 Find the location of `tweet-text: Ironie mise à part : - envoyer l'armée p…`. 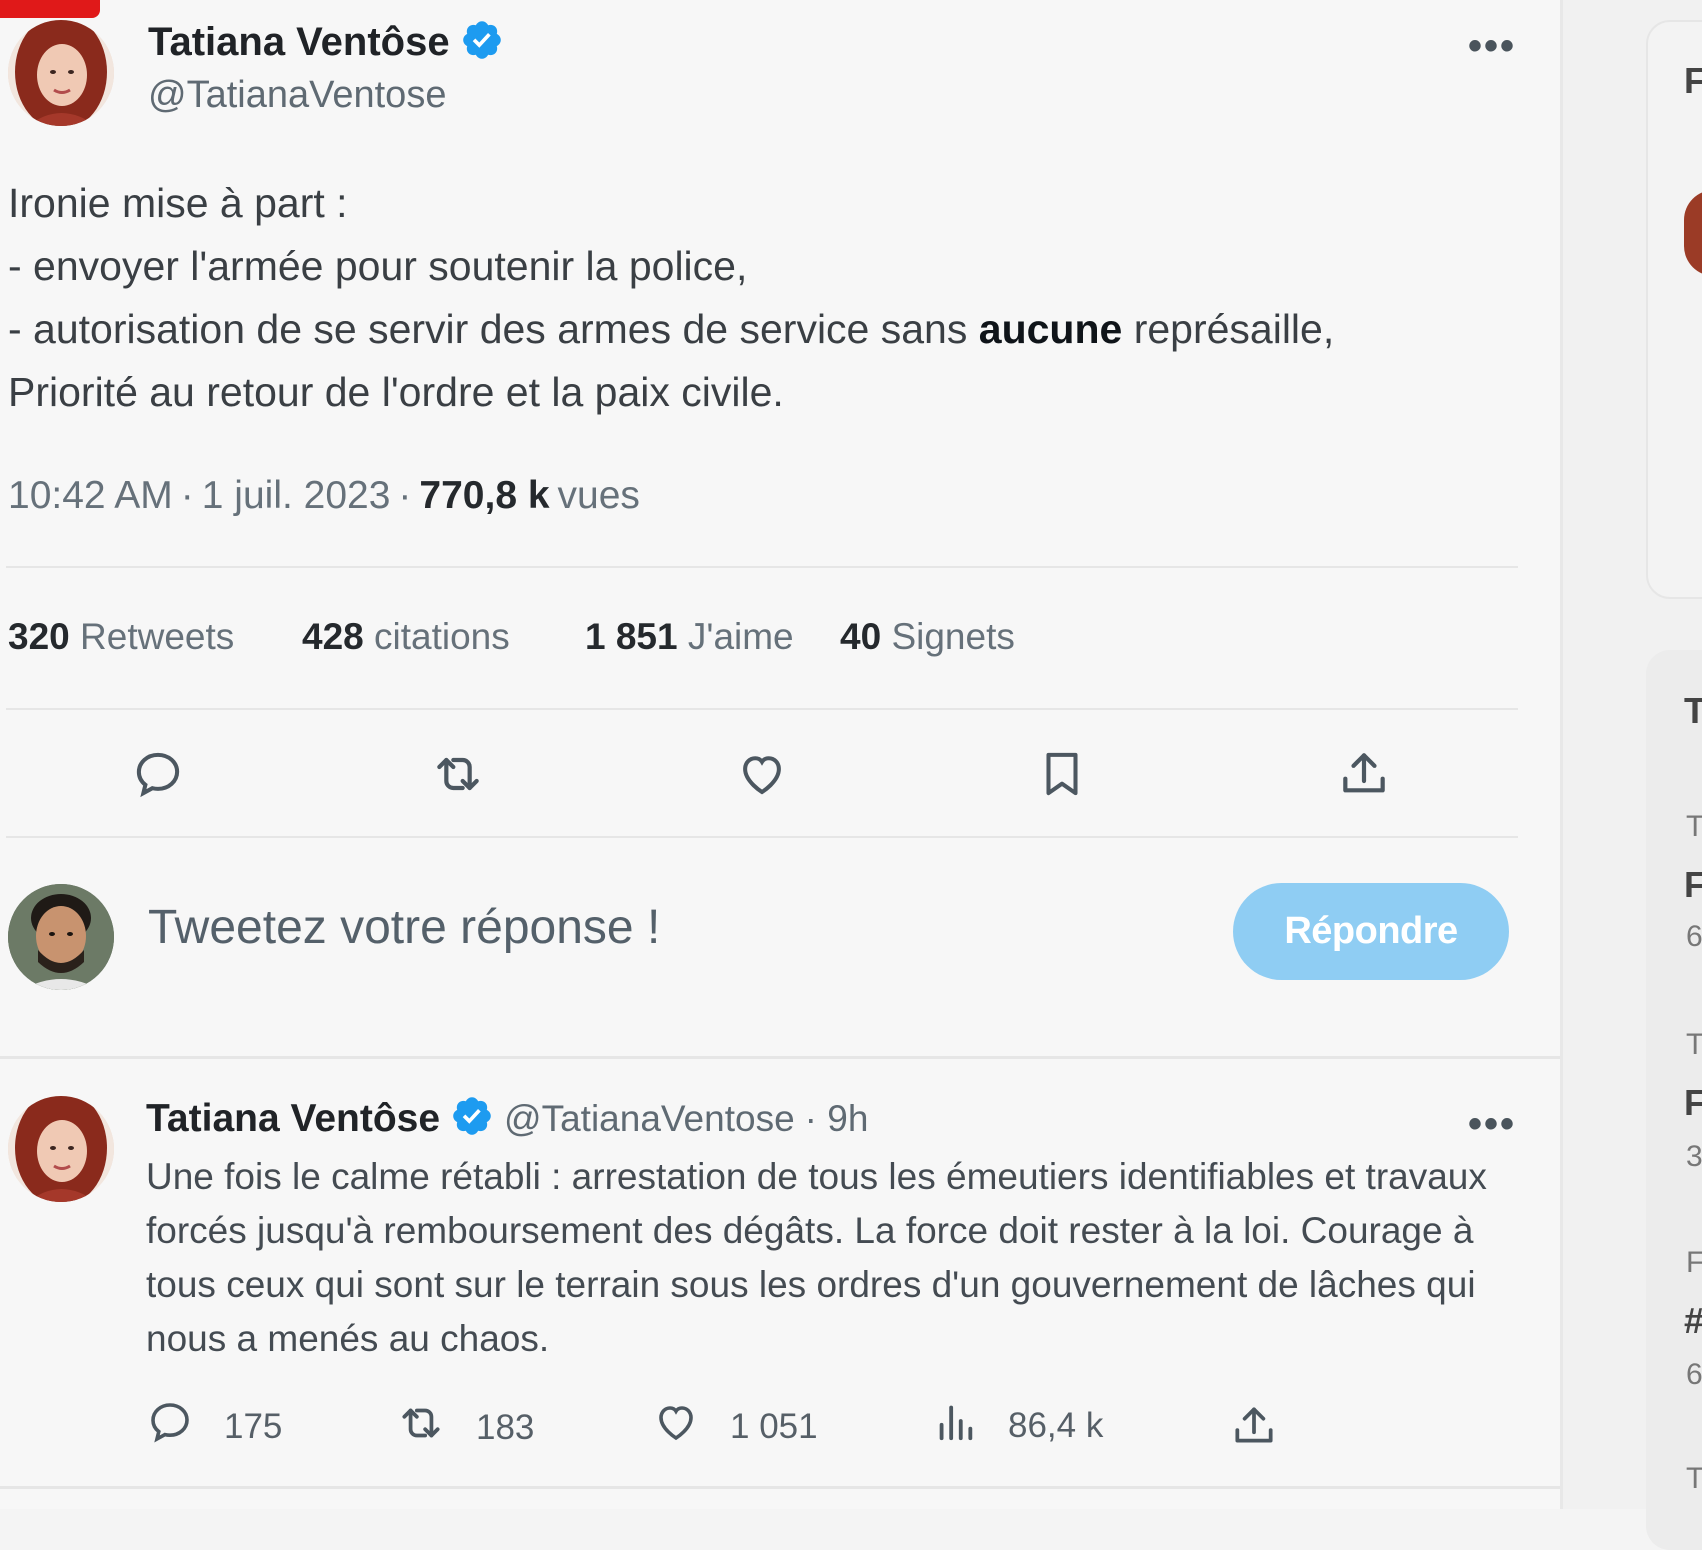

tweet-text: Ironie mise à part : - envoyer l'armée p… is located at coordinates (768, 298).